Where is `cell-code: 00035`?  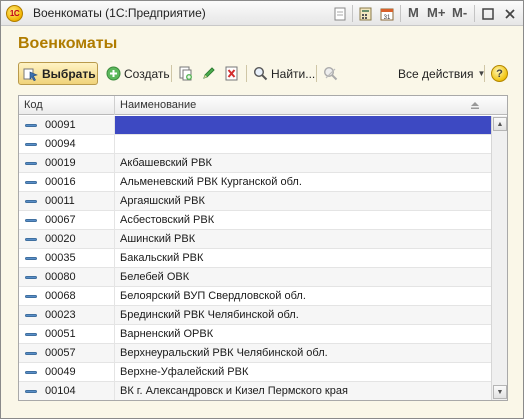 cell-code: 00035 is located at coordinates (67, 258).